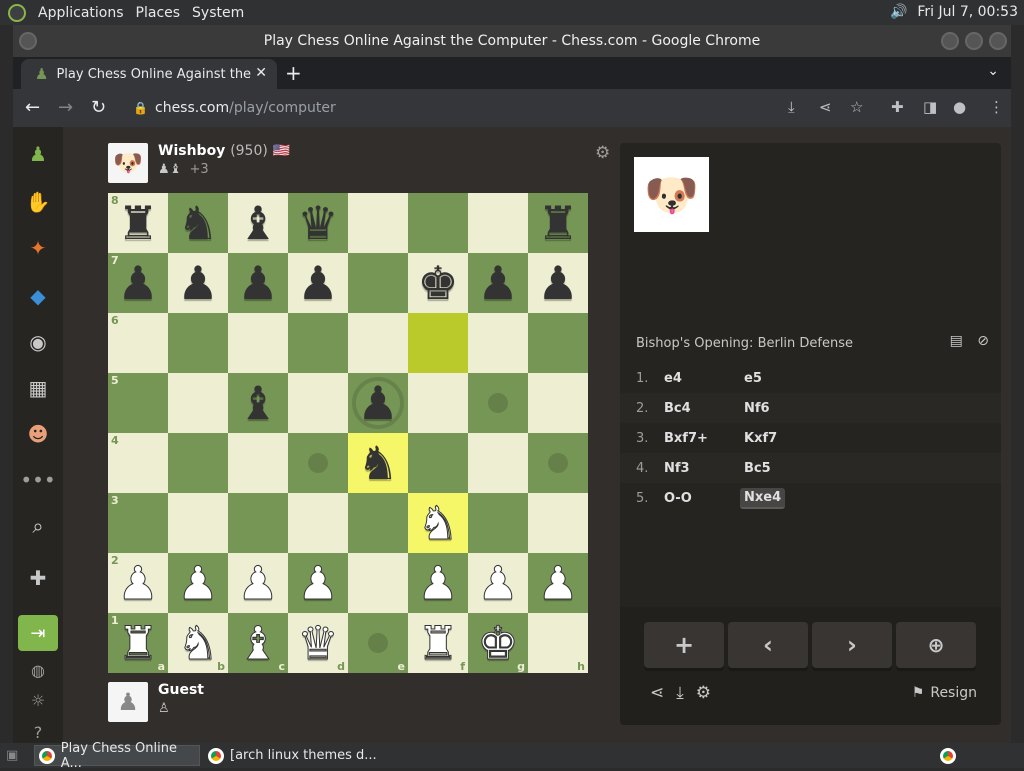 This screenshot has height=771, width=1024. What do you see at coordinates (258, 523) in the screenshot?
I see `square-c3` at bounding box center [258, 523].